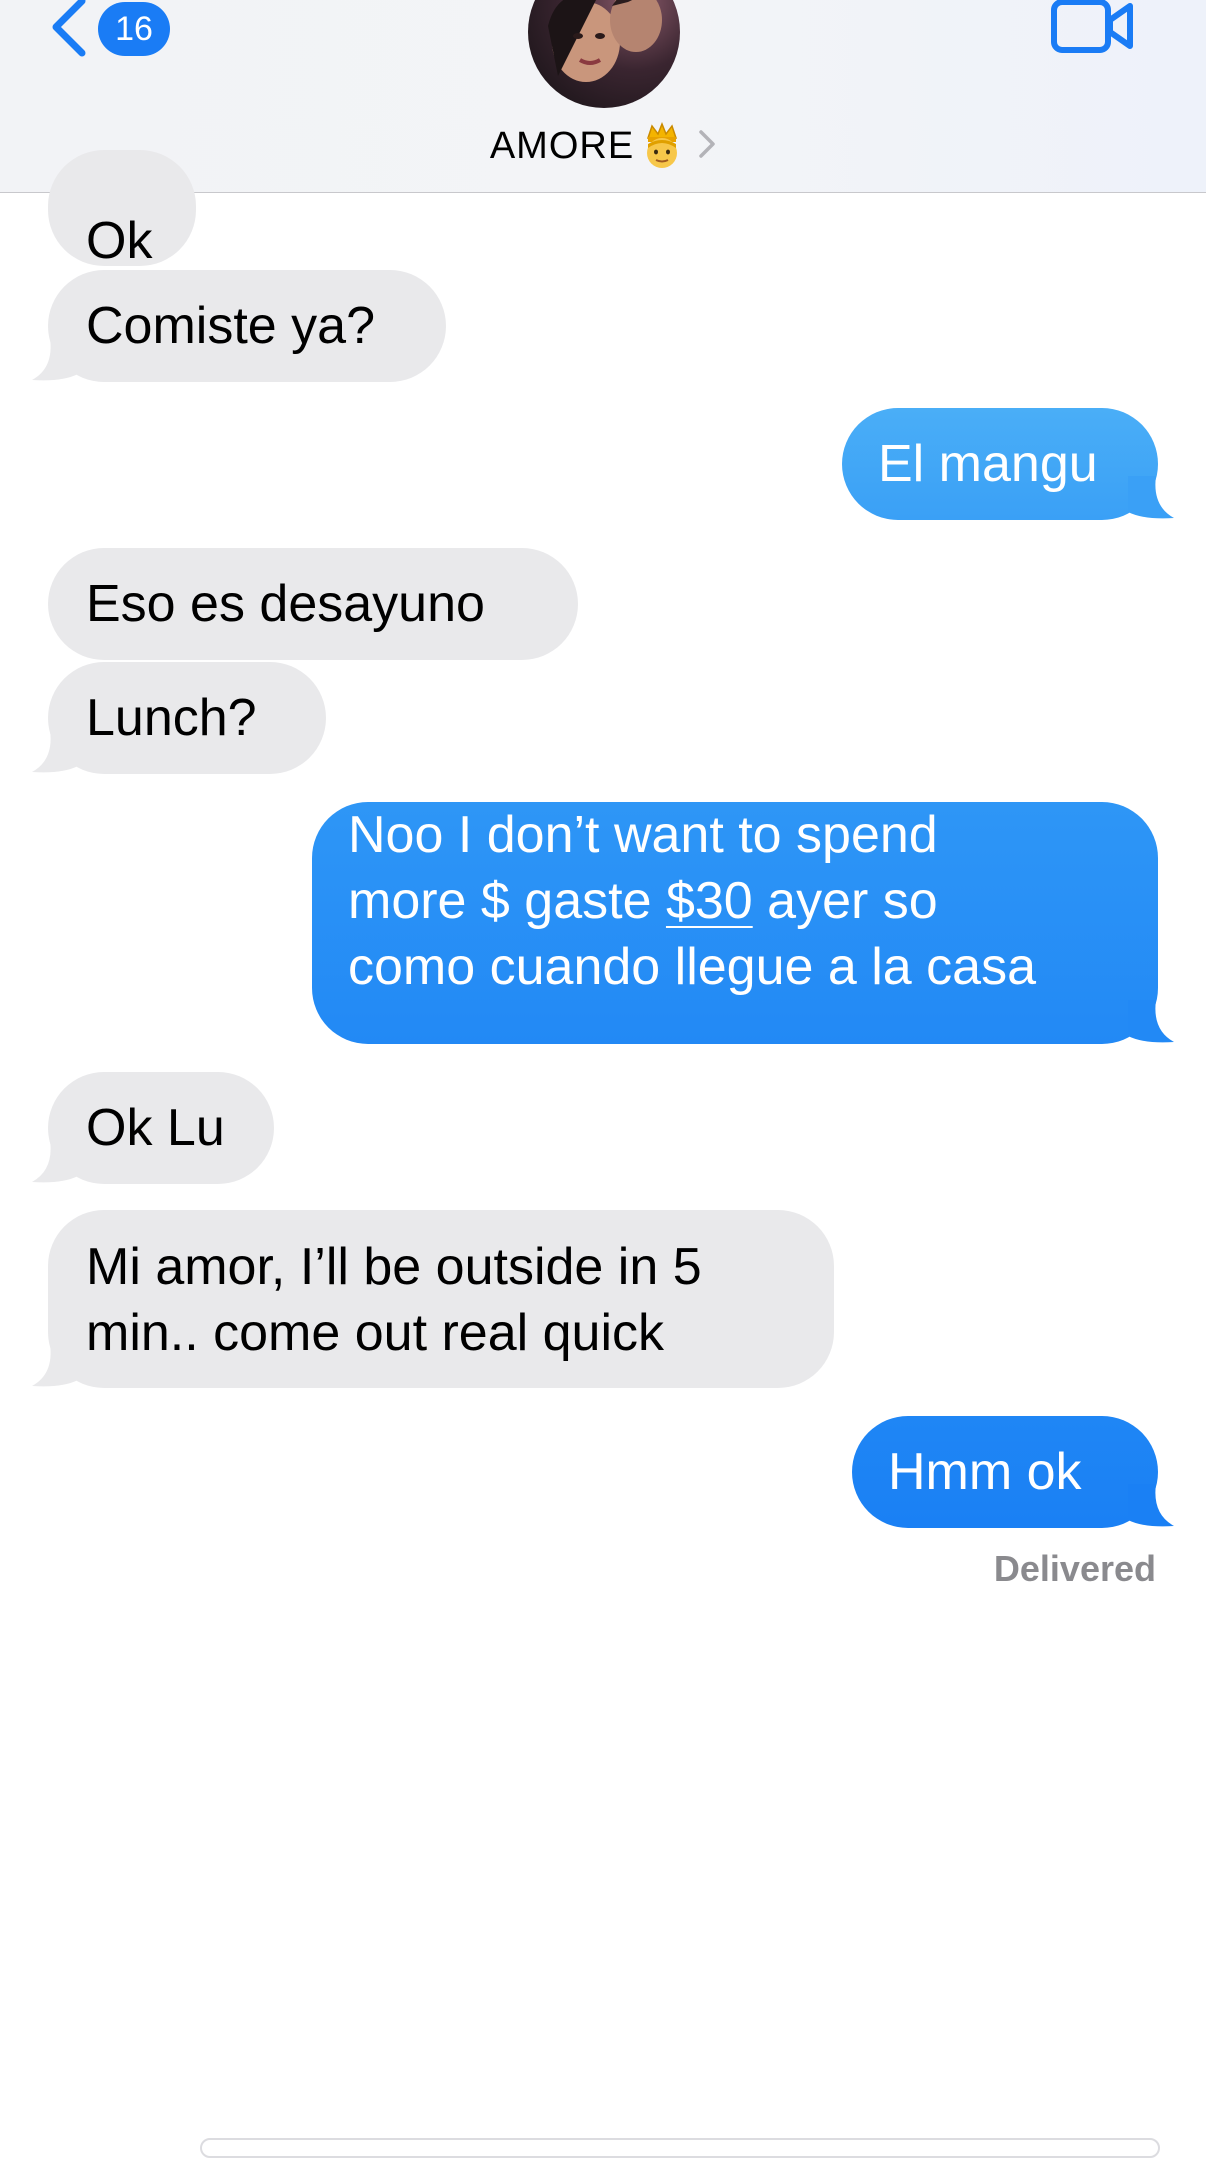 This screenshot has height=2158, width=1206. What do you see at coordinates (134, 29) in the screenshot?
I see `unread-count-badge: 16` at bounding box center [134, 29].